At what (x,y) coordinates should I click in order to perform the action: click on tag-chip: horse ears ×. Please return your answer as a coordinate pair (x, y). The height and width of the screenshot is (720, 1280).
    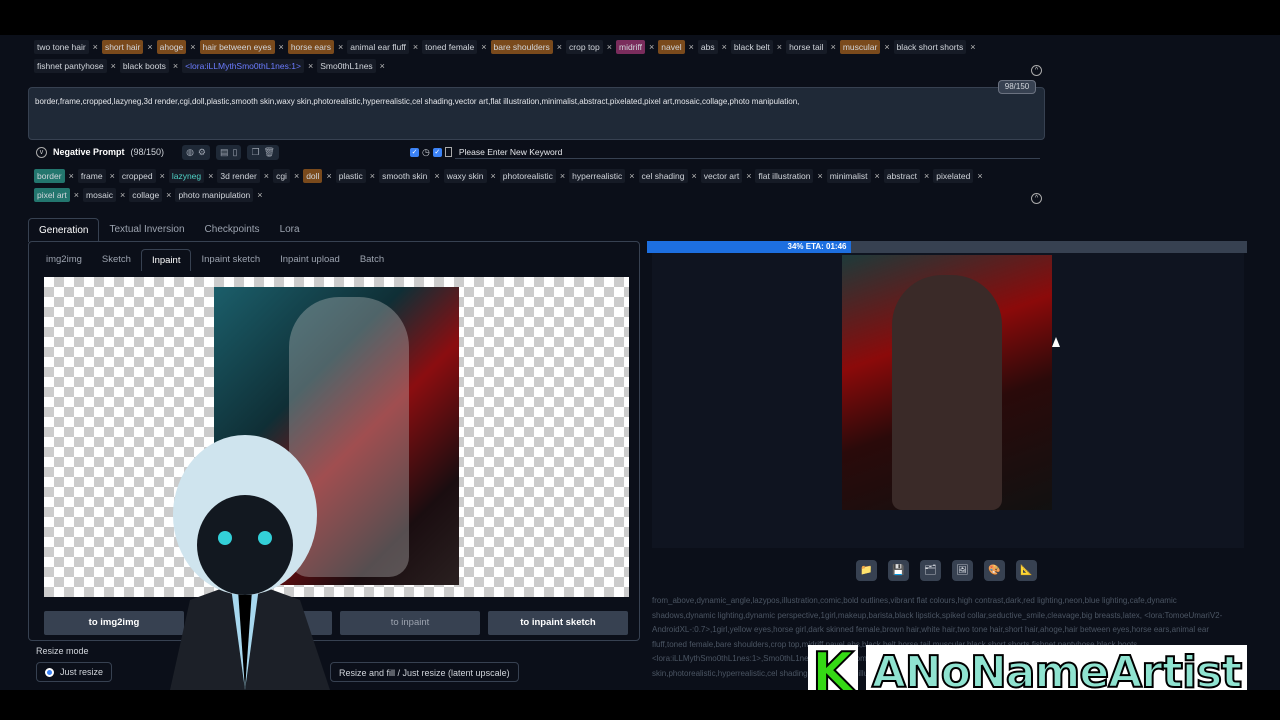
    Looking at the image, I should click on (315, 47).